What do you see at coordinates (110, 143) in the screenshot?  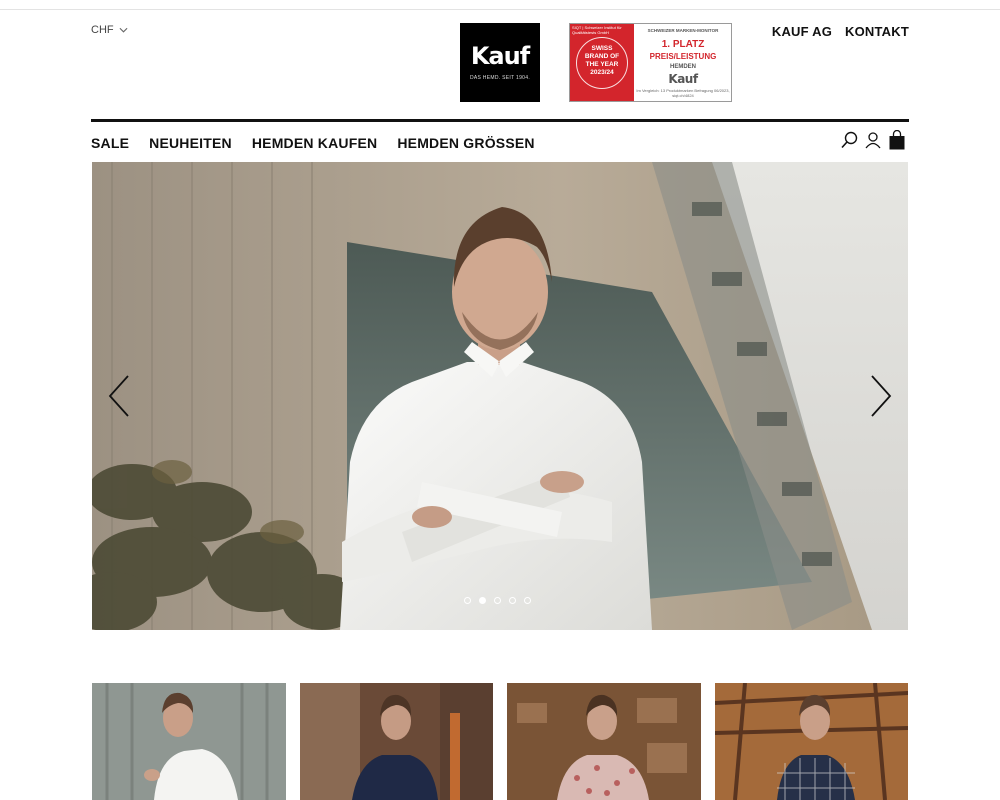 I see `nav-item-sale: SALE` at bounding box center [110, 143].